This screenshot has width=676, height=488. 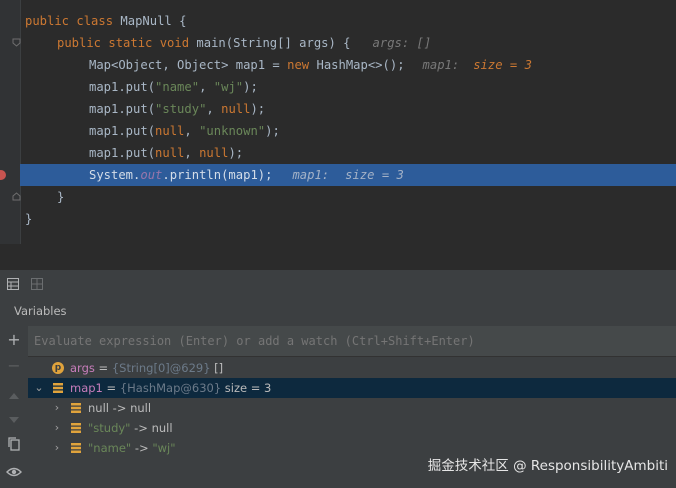 I want to click on code-line-10: }, so click(x=28, y=219).